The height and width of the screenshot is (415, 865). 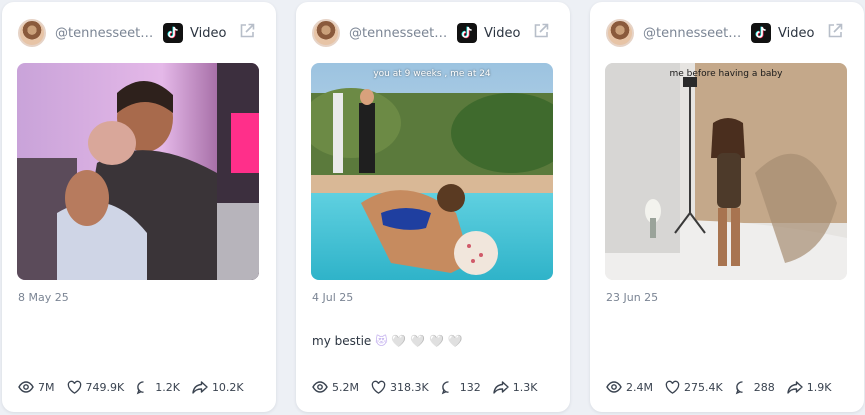 What do you see at coordinates (632, 297) in the screenshot?
I see `post-date: 23 Jun 25` at bounding box center [632, 297].